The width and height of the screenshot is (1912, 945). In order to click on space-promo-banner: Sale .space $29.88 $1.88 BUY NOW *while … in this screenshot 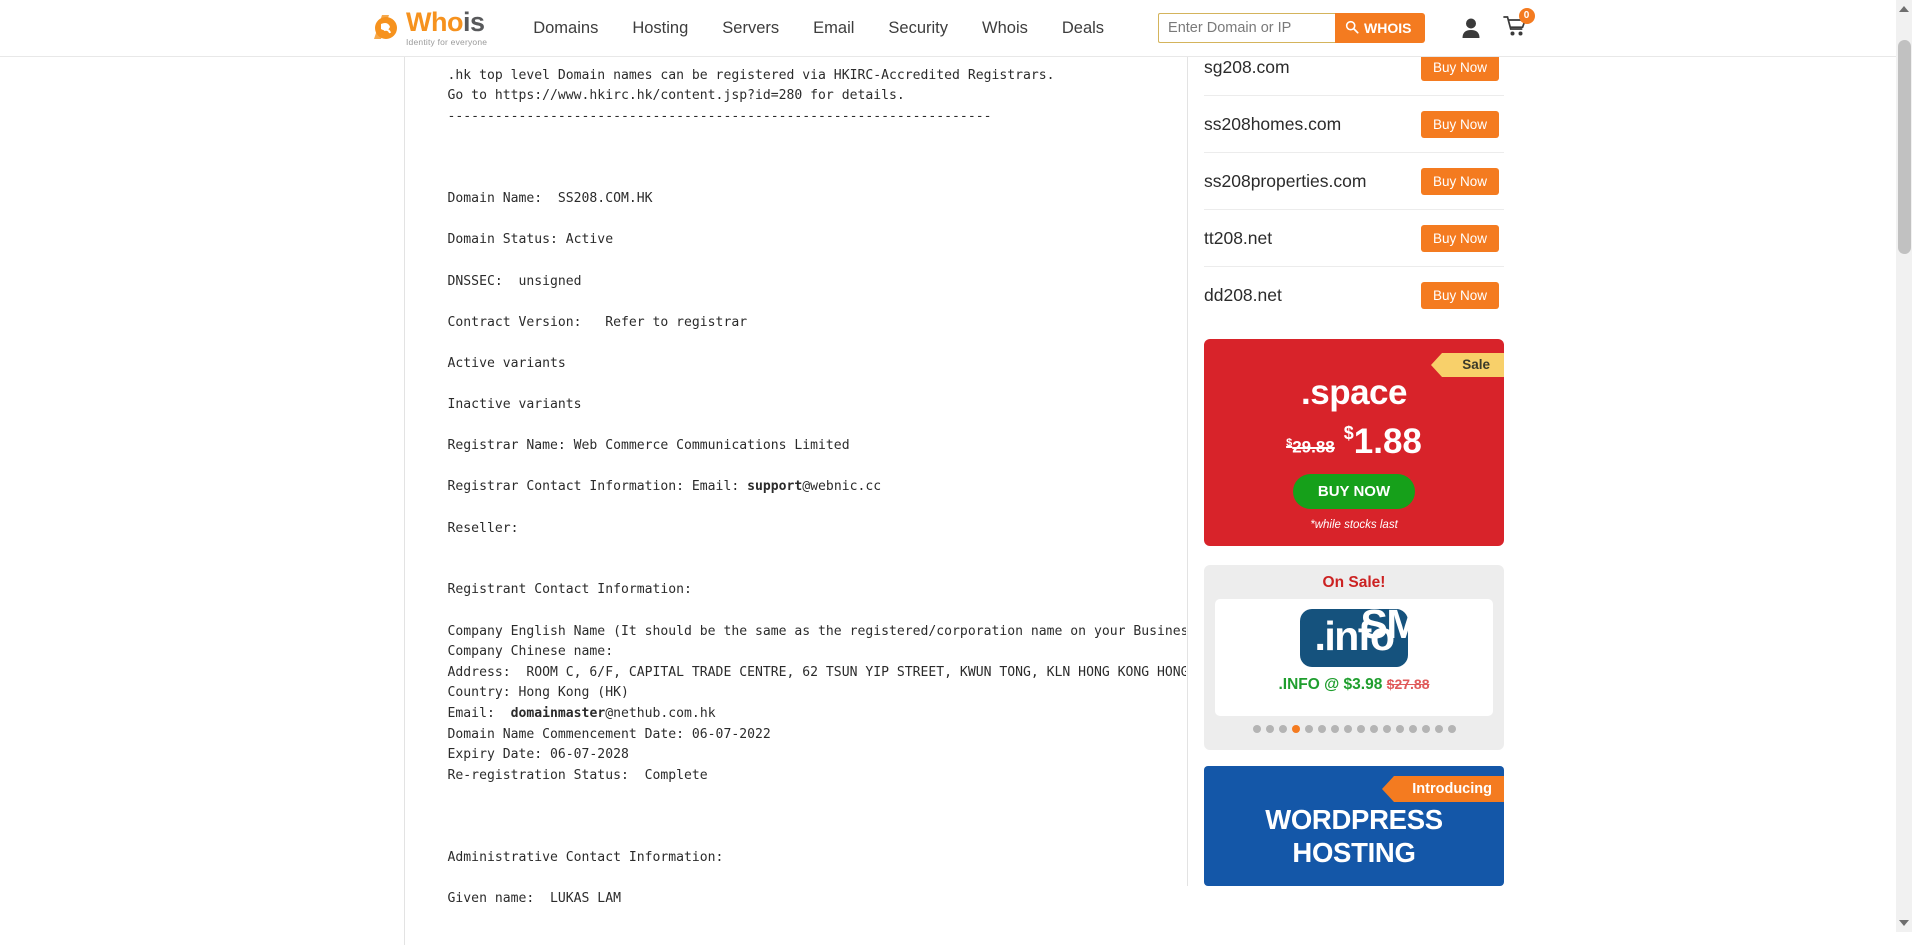, I will do `click(1354, 442)`.